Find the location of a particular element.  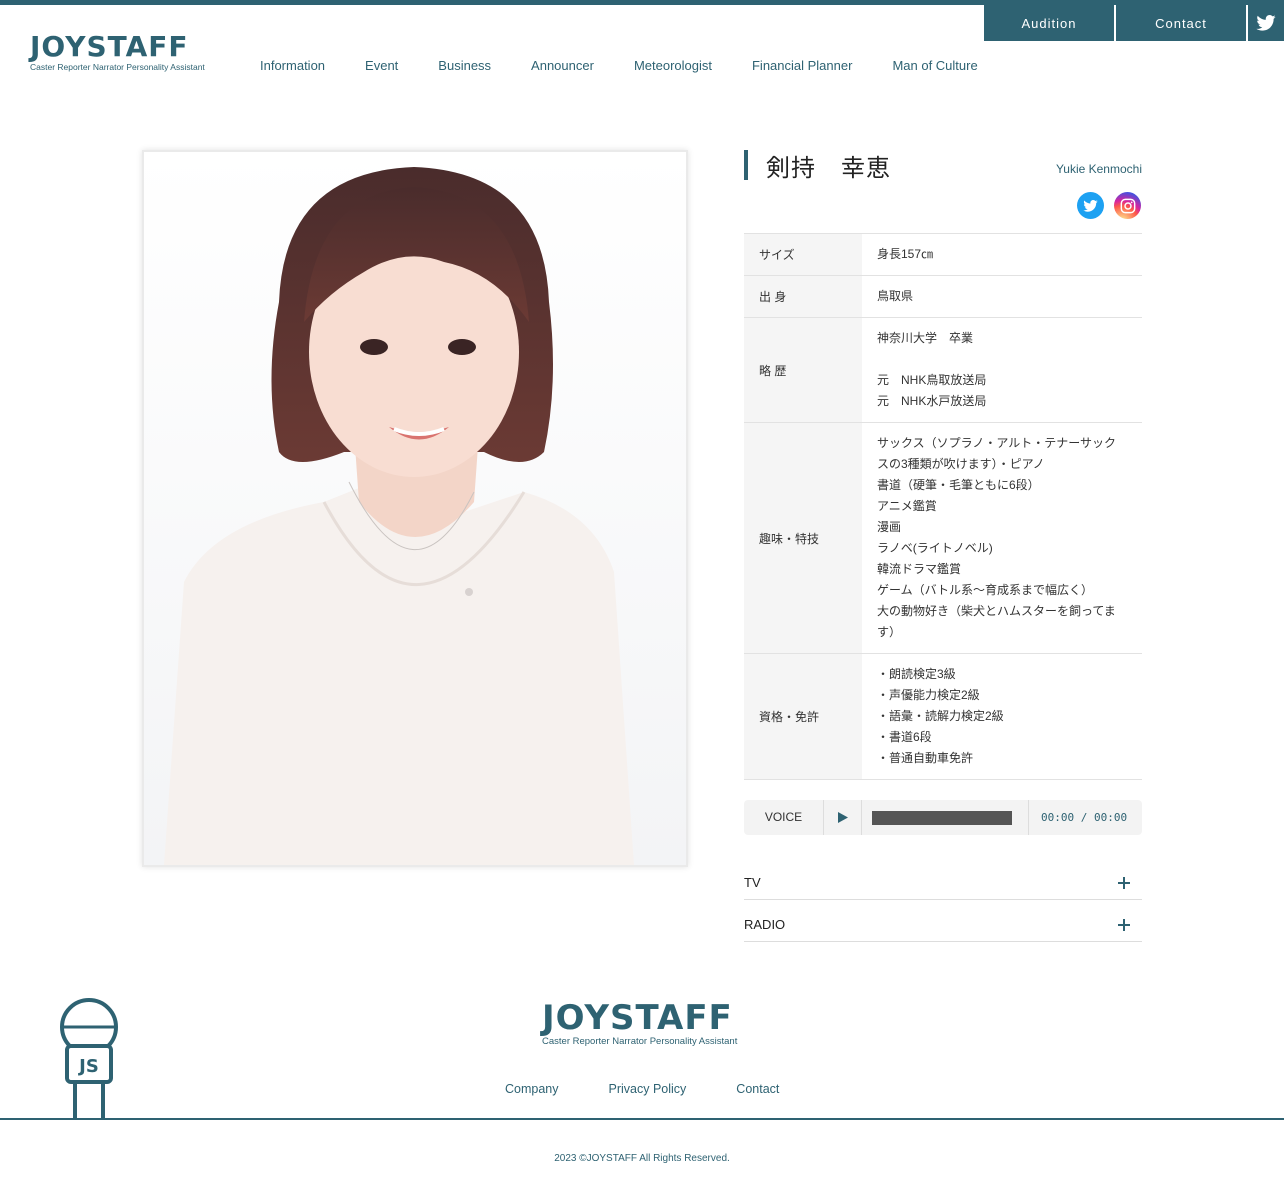

hobby-line: 書道（硬筆・毛筆ともに6段） is located at coordinates (958, 485).